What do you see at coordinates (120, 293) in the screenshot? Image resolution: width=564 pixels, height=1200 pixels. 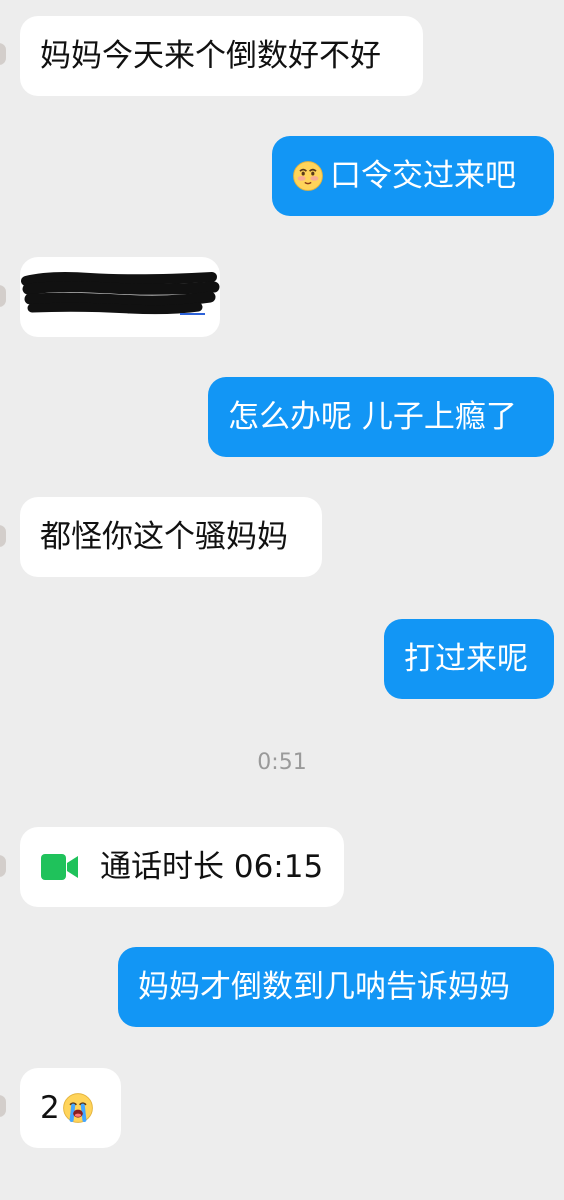 I see `redaction-scribble` at bounding box center [120, 293].